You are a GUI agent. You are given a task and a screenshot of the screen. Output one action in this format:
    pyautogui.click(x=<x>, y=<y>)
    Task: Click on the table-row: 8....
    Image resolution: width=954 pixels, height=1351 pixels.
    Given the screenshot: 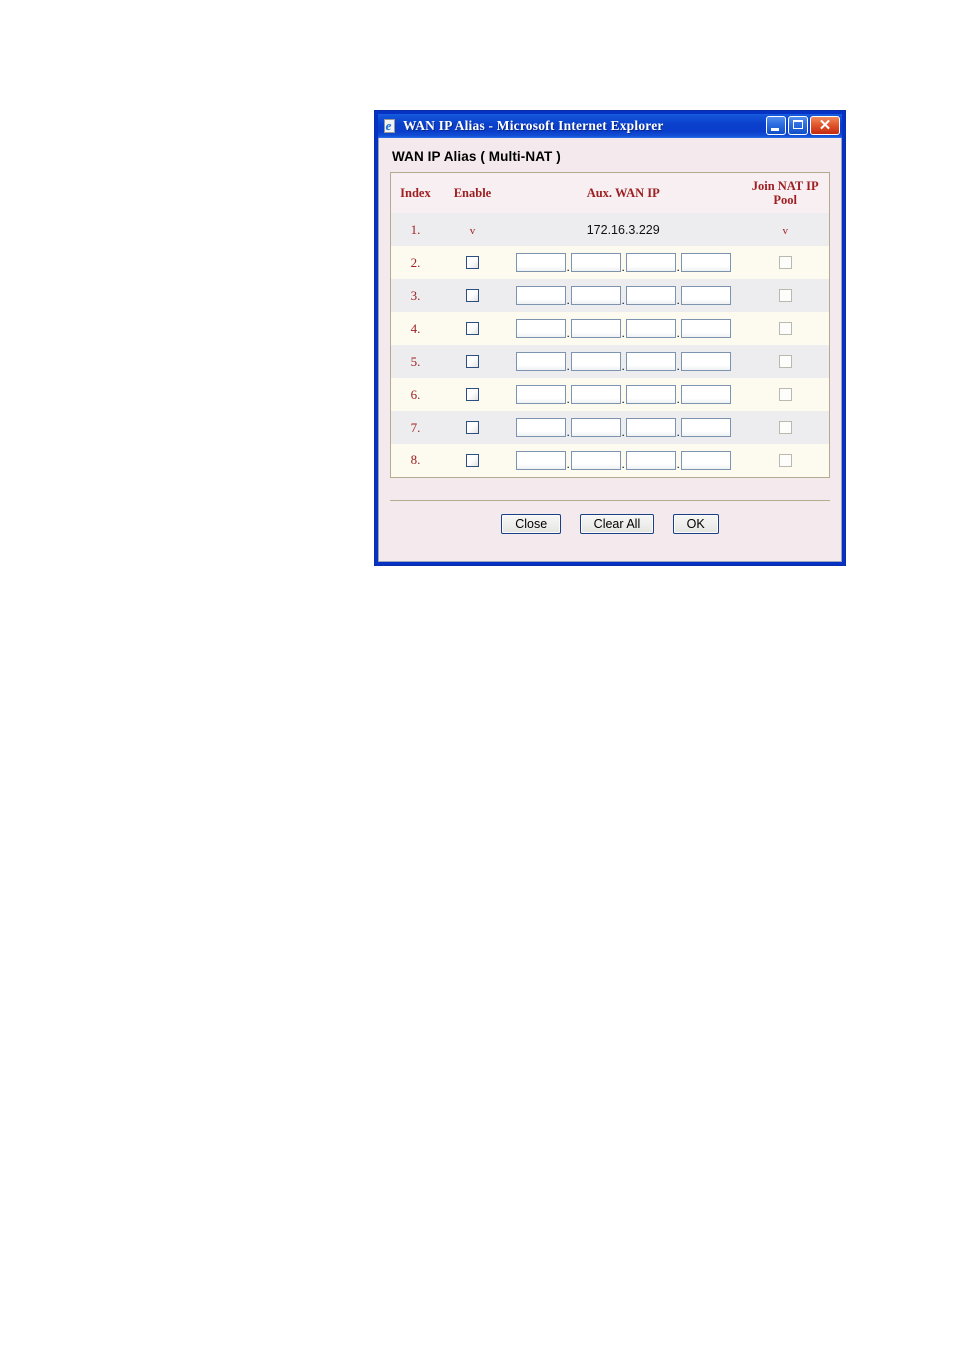 What is the action you would take?
    pyautogui.click(x=610, y=460)
    